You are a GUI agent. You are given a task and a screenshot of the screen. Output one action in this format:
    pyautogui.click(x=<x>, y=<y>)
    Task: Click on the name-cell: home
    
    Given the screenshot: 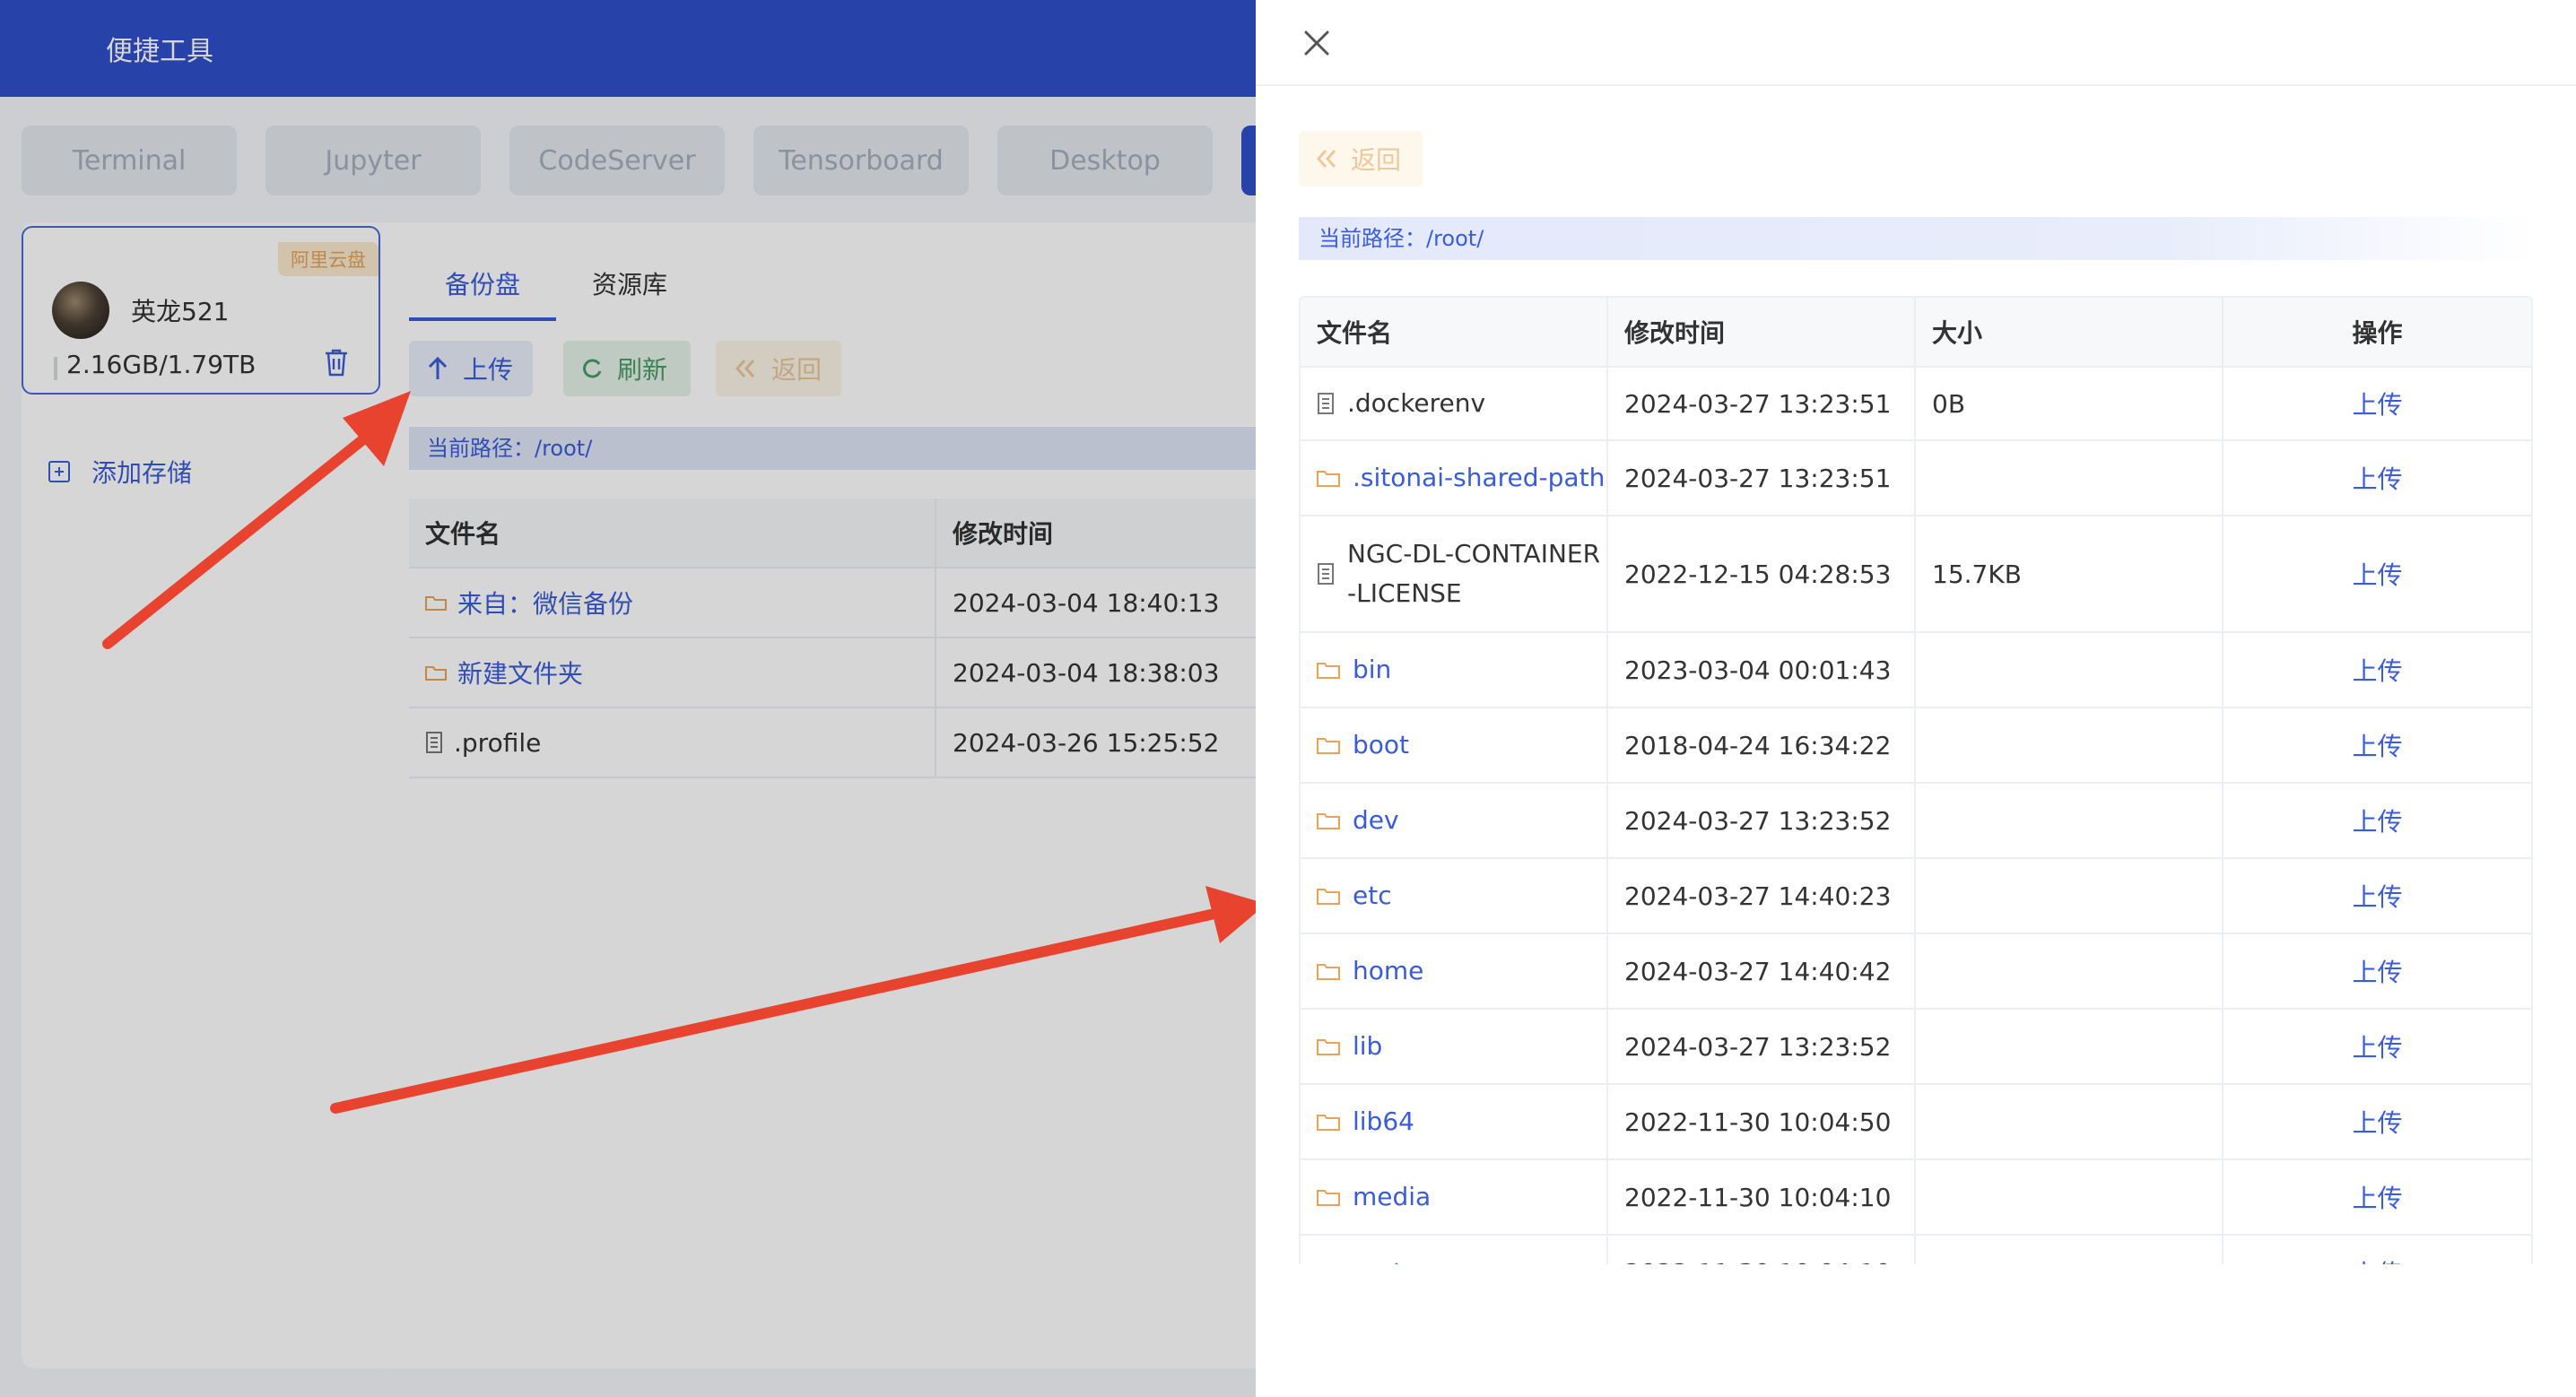 What is the action you would take?
    pyautogui.click(x=1455, y=971)
    